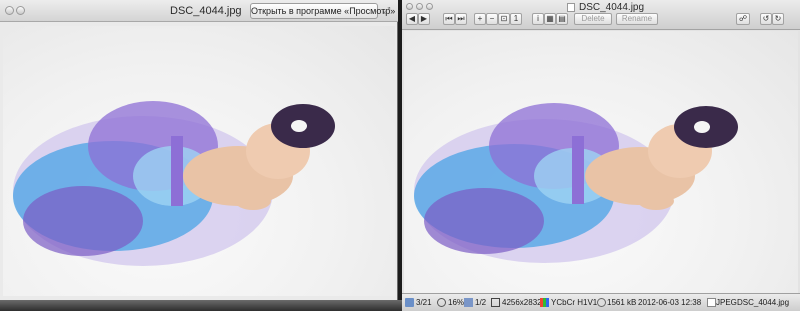 The height and width of the screenshot is (311, 800). Describe the element at coordinates (622, 302) in the screenshot. I see `file-size: 1561 kB` at that location.